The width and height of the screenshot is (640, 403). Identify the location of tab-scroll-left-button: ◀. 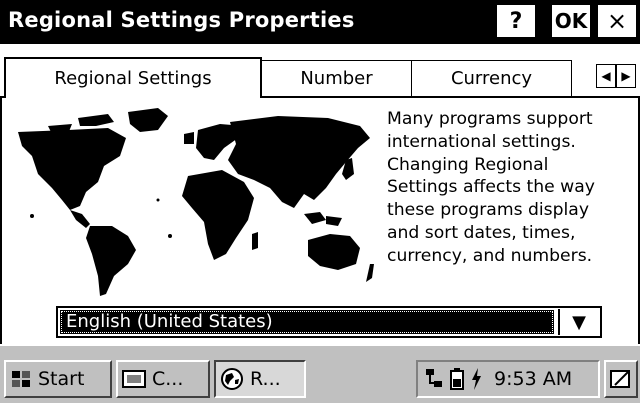
(606, 76).